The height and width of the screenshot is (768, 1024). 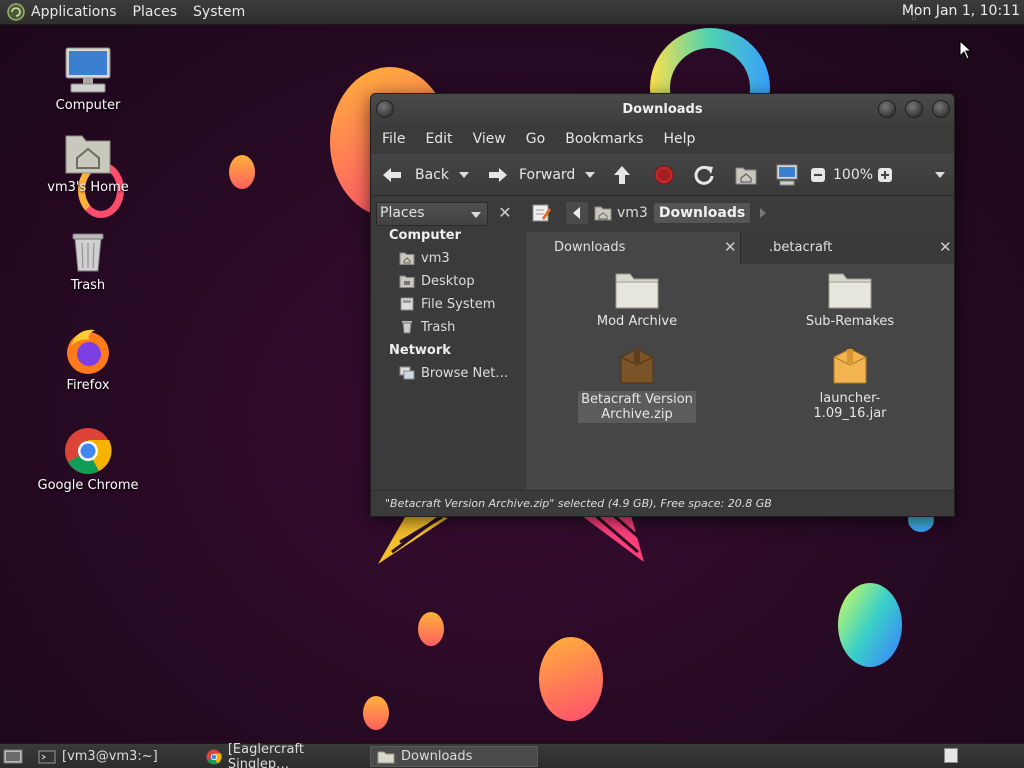 I want to click on window-title: Downloads, so click(x=662, y=109).